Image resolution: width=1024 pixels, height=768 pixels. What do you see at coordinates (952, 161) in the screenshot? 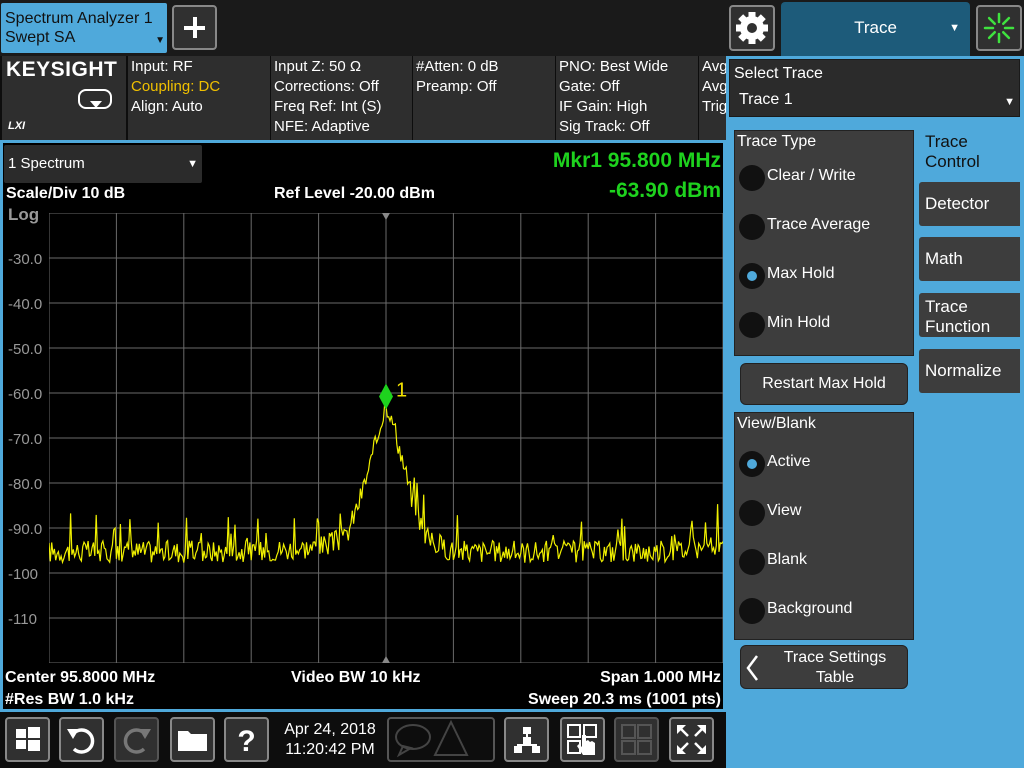
I see `tab-label-2: Control` at bounding box center [952, 161].